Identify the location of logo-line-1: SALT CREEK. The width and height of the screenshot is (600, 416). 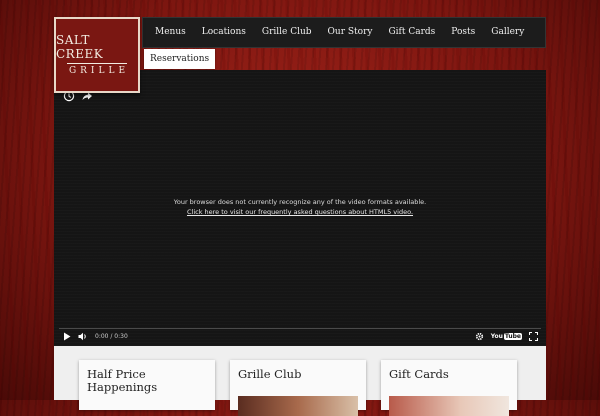
(80, 47).